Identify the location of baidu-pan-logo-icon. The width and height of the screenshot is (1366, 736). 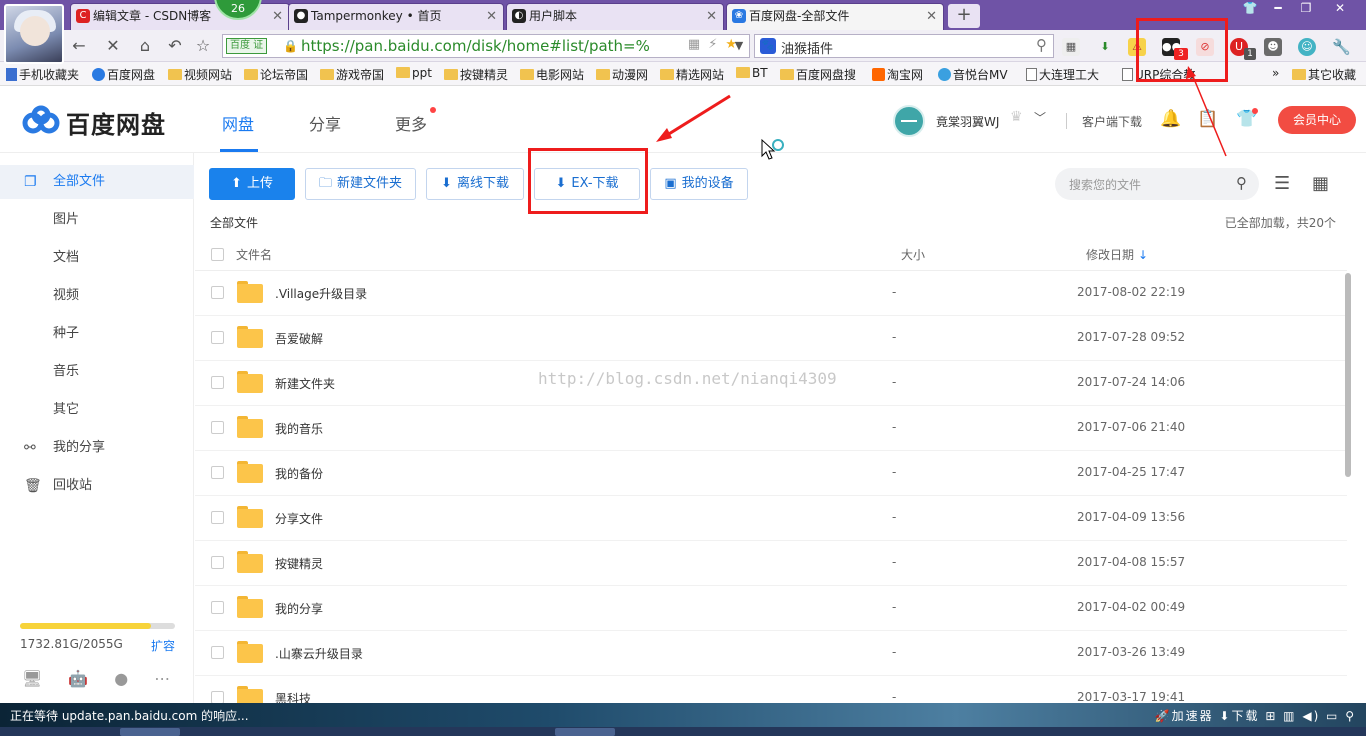
(41, 121).